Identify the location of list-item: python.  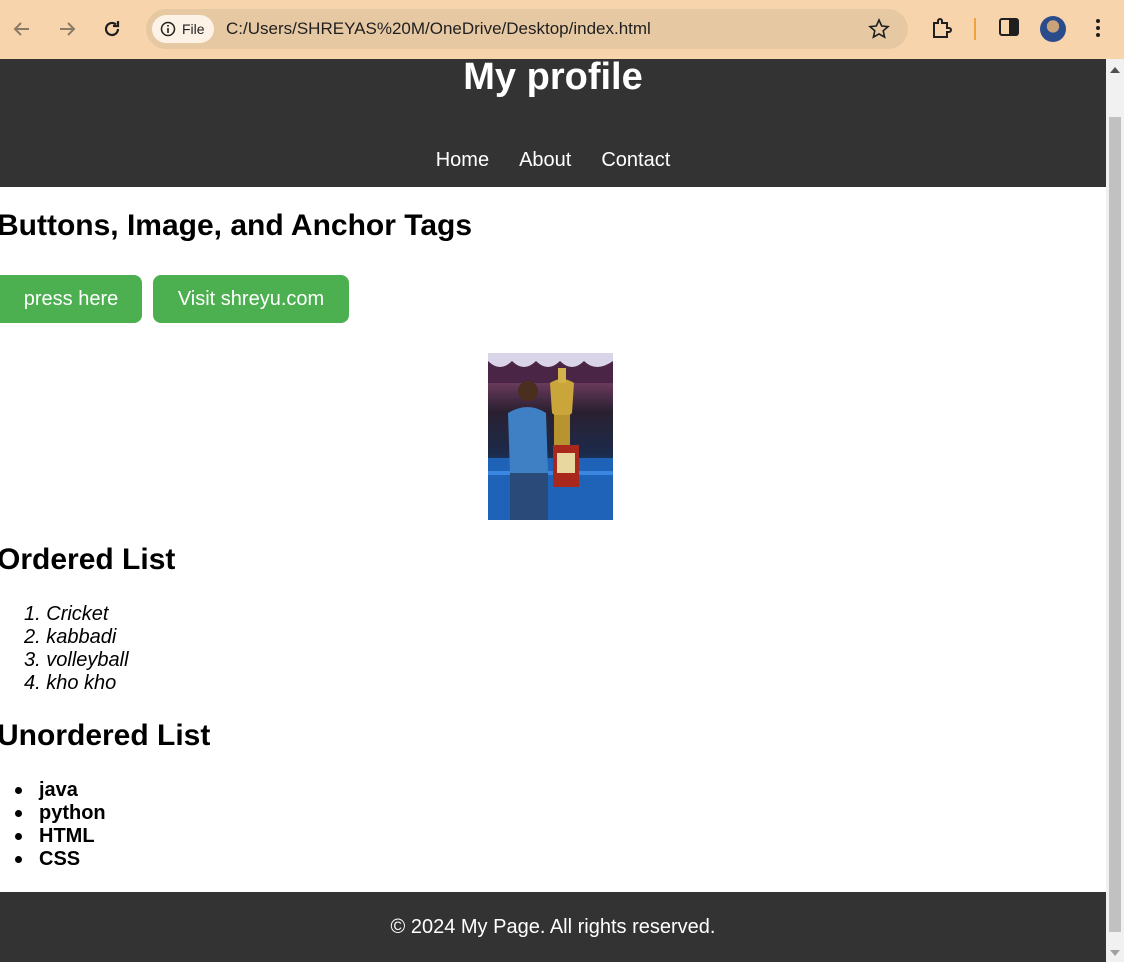
(57, 813).